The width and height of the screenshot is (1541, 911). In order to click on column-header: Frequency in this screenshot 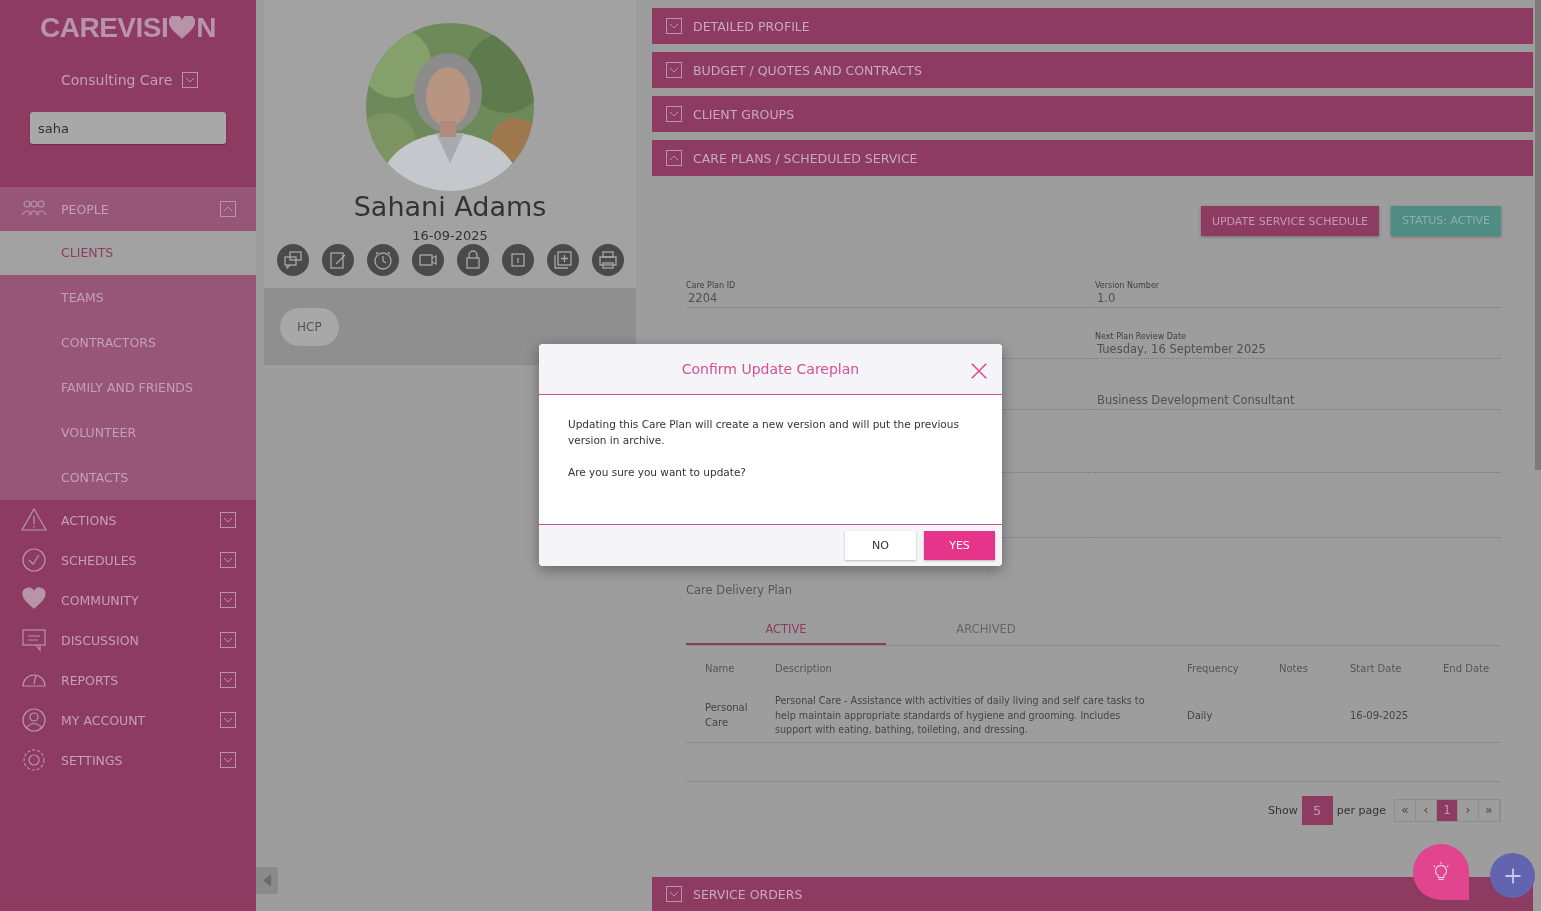, I will do `click(1213, 668)`.